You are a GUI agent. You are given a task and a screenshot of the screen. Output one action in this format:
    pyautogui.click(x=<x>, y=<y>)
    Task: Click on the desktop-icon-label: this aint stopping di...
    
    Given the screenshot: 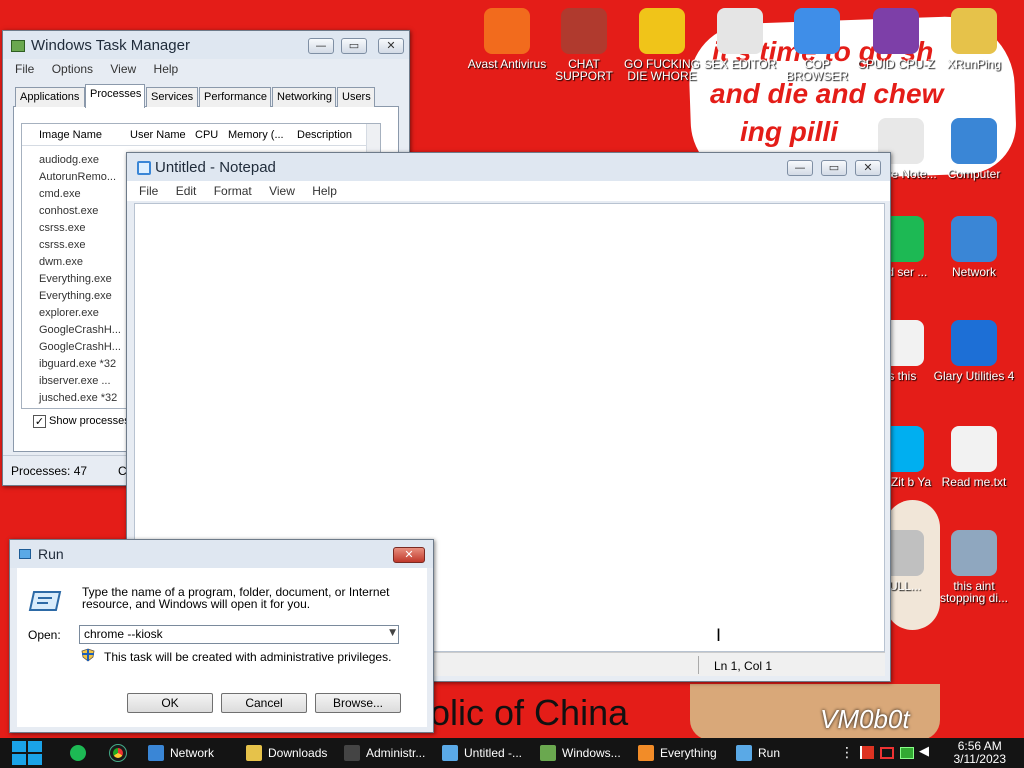 What is the action you would take?
    pyautogui.click(x=974, y=592)
    